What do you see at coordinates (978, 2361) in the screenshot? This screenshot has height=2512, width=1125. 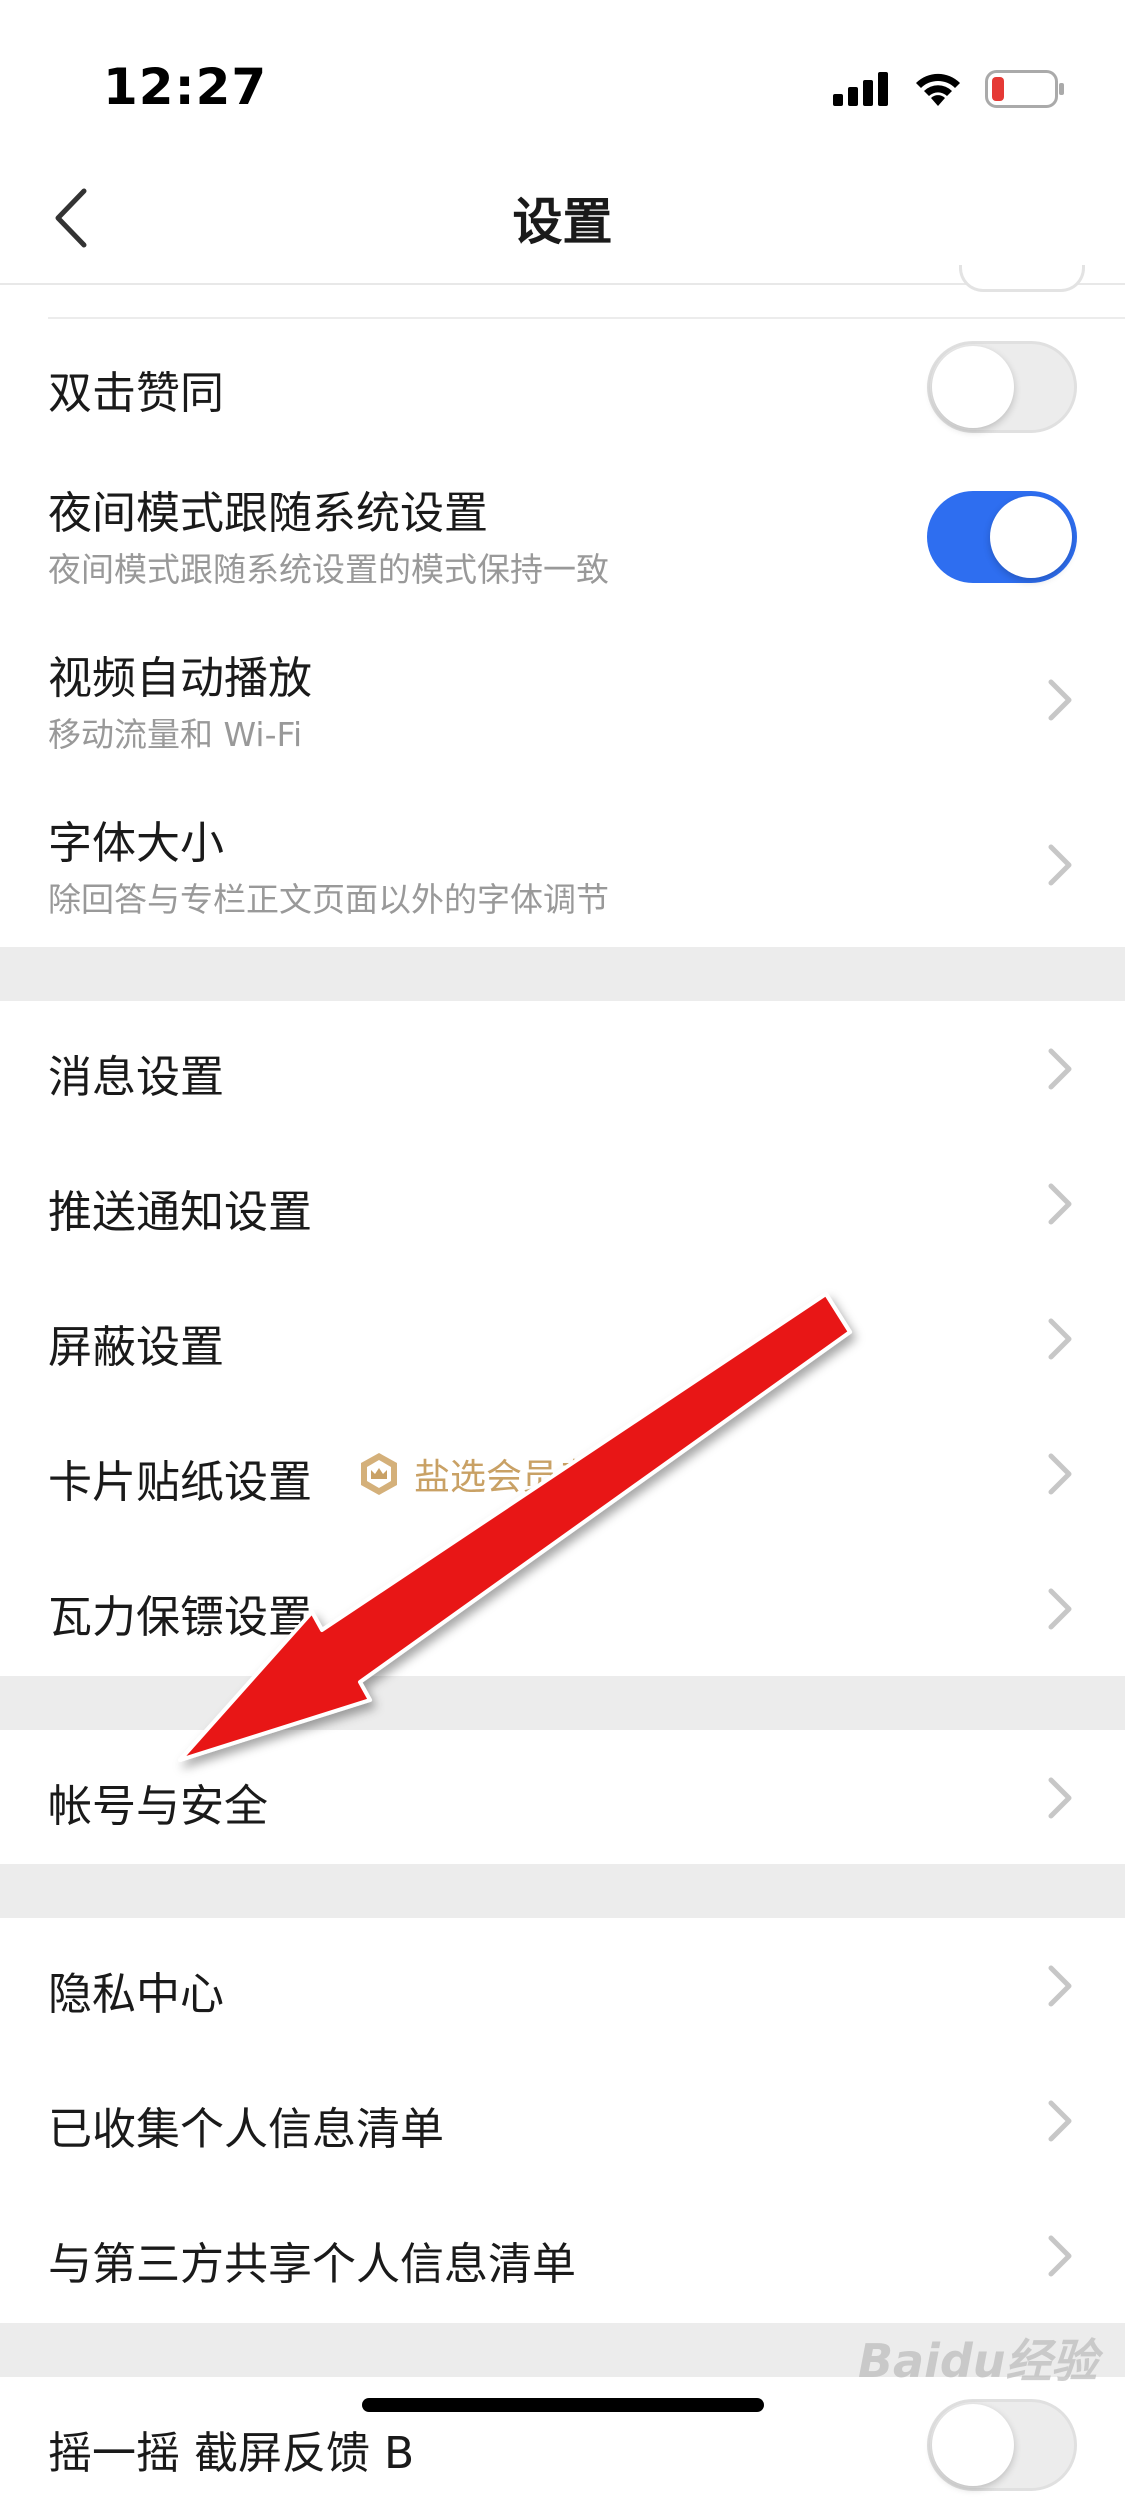 I see `watermark: Baidu经验` at bounding box center [978, 2361].